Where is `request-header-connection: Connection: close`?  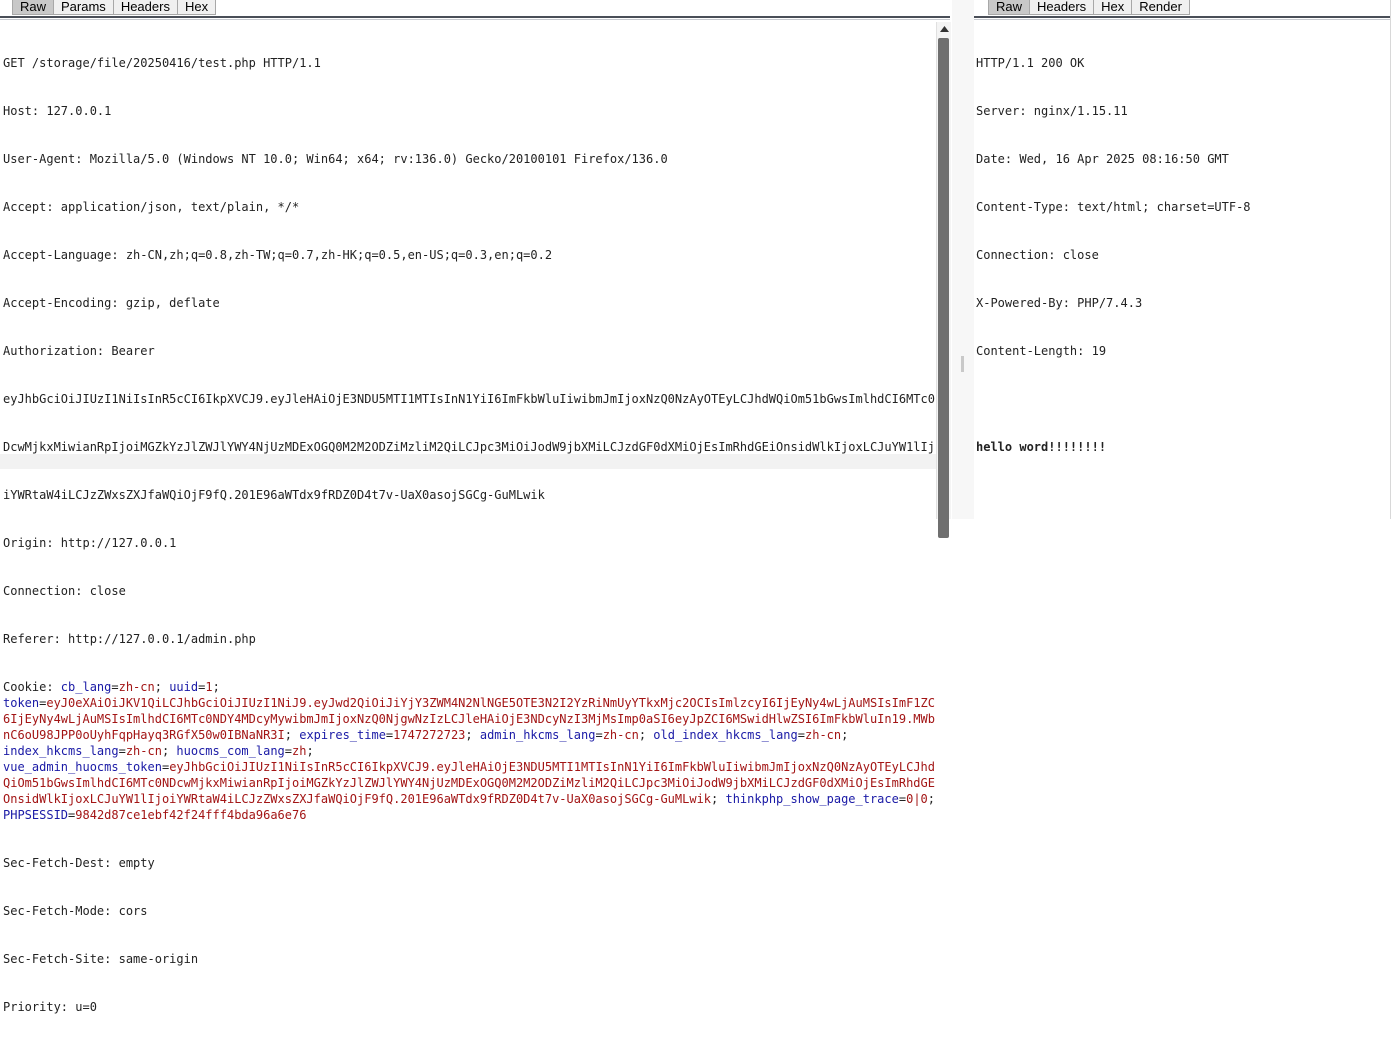 request-header-connection: Connection: close is located at coordinates (64, 591).